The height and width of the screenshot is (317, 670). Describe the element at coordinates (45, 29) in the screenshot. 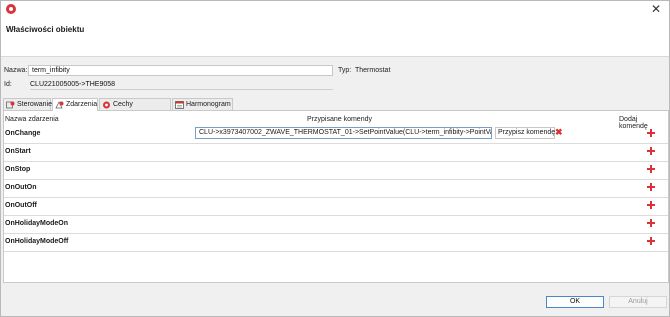

I see `dialog-title: Właściwości obiektu` at that location.